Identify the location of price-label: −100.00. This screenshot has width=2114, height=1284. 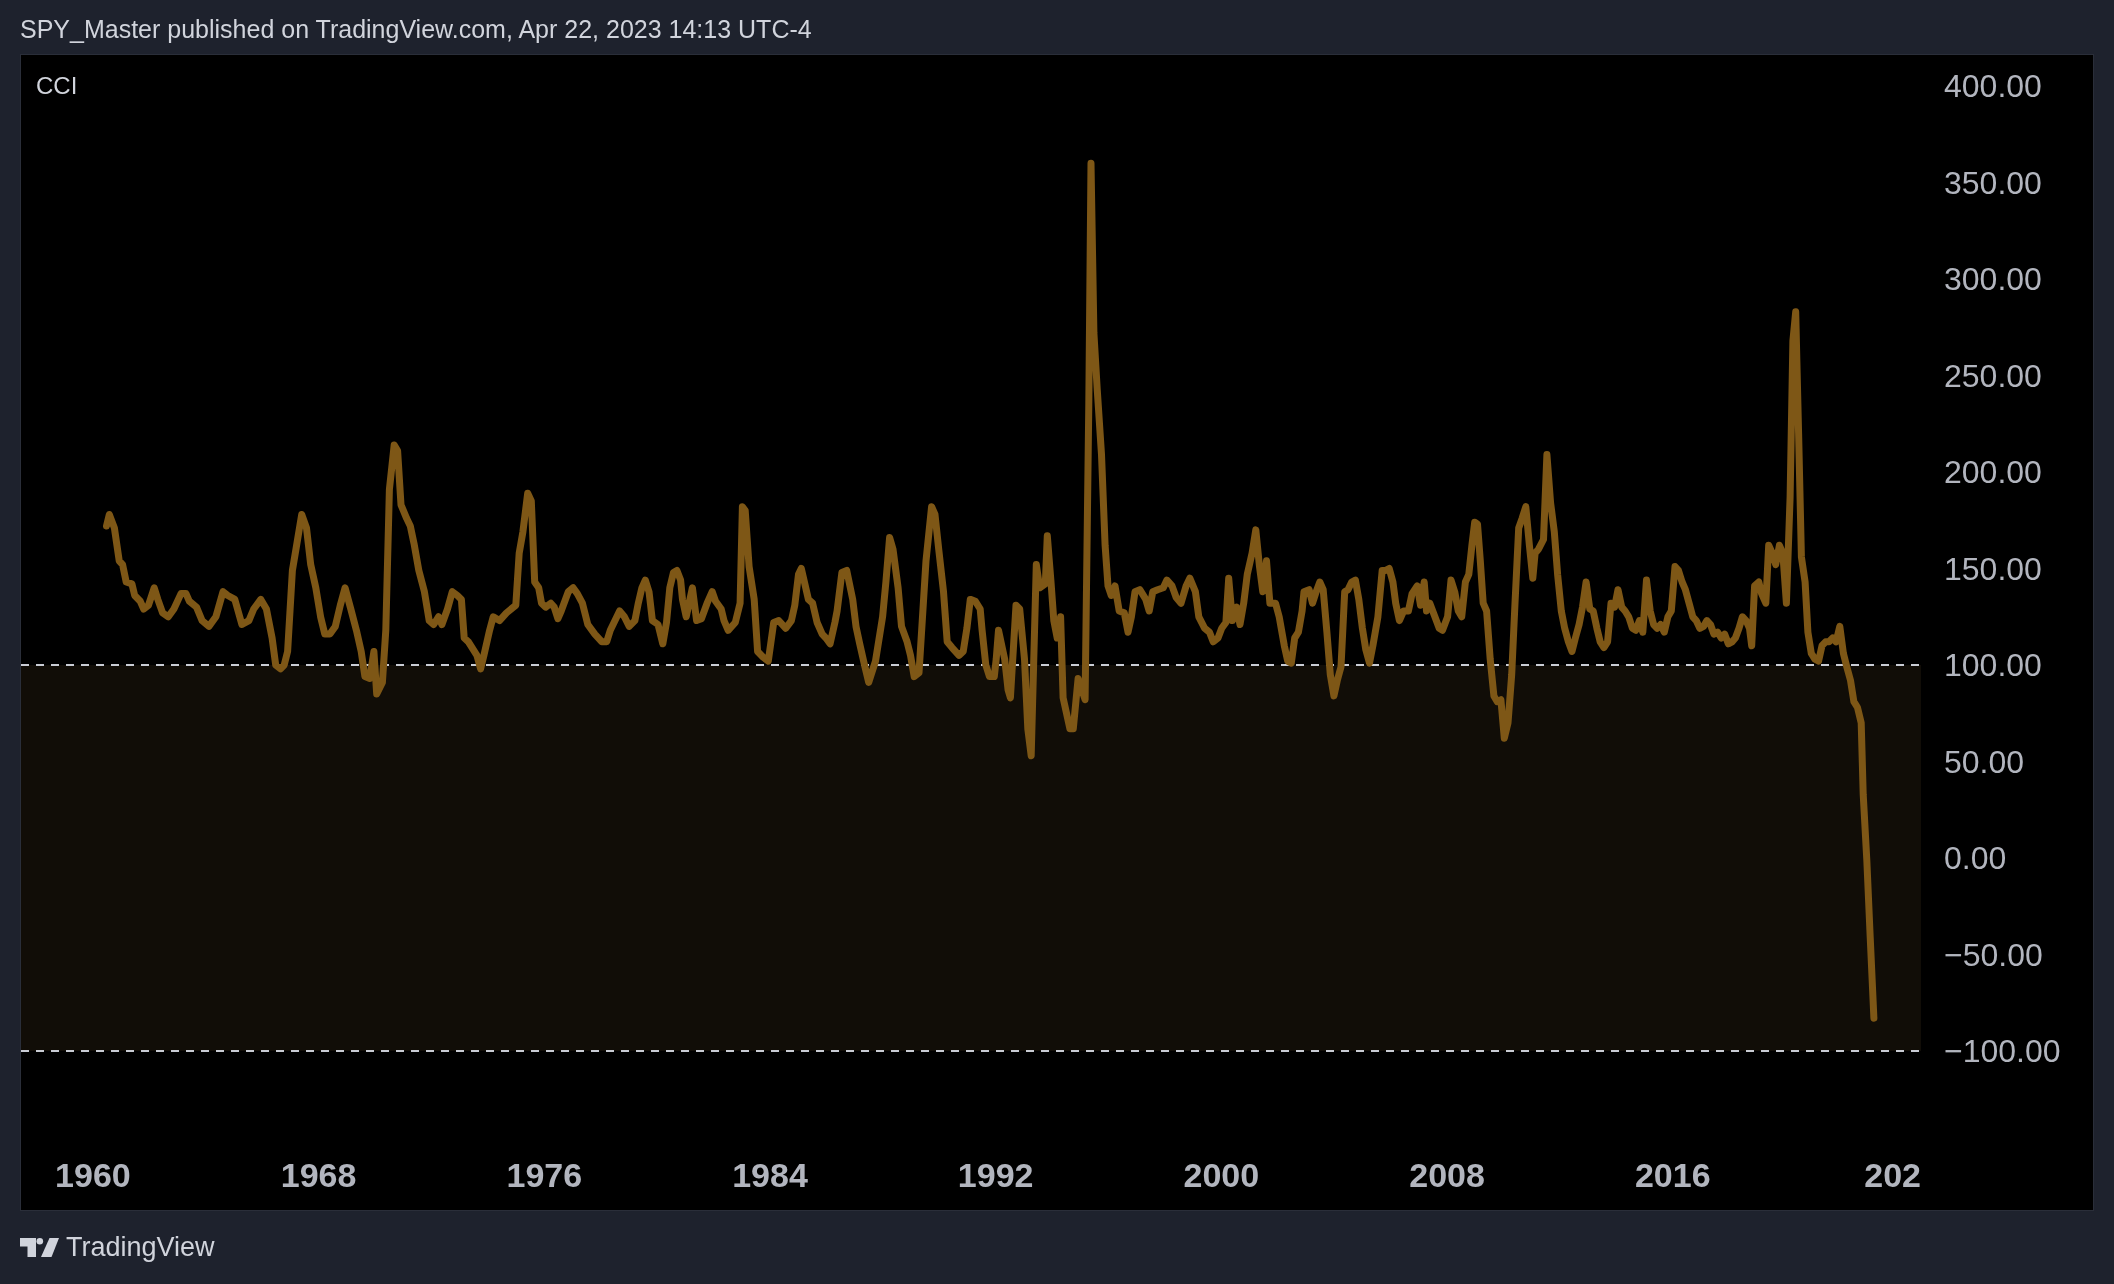
(2002, 1051).